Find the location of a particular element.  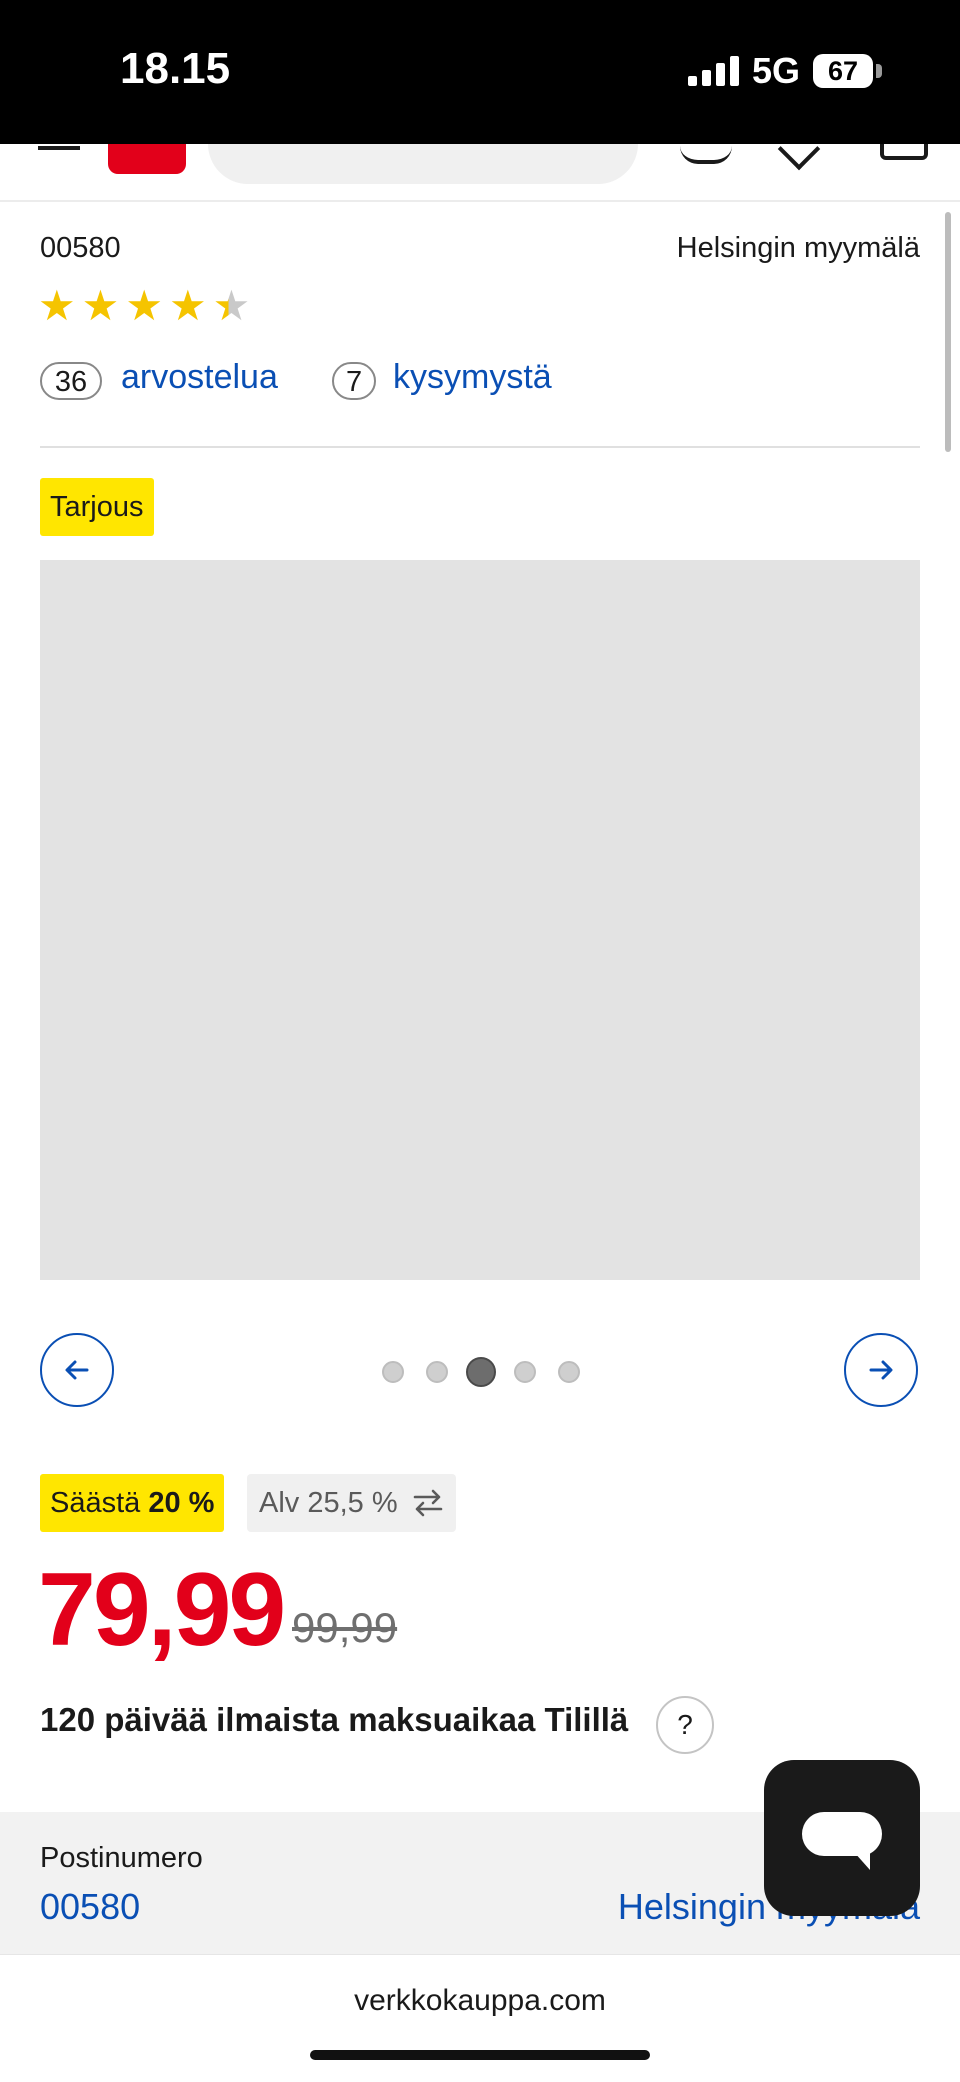

postal-code-label: Postinumero is located at coordinates (121, 1858).